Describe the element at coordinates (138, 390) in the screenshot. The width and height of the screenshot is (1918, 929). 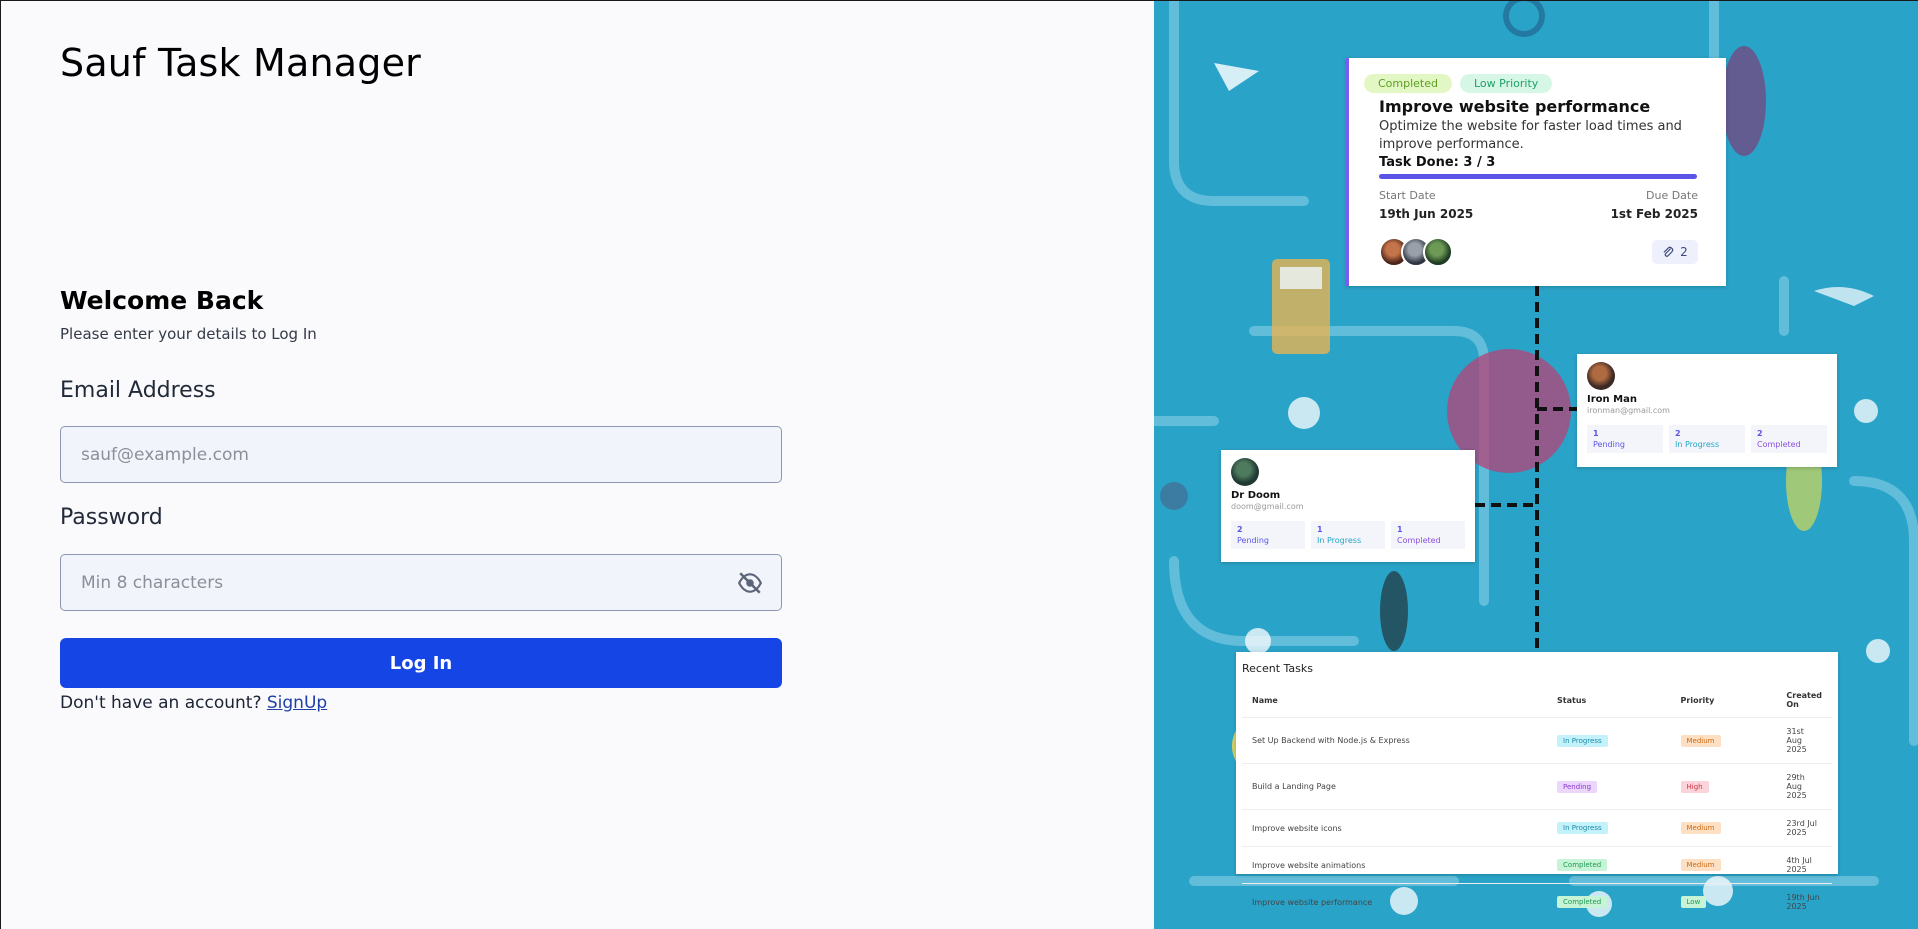
I see `email-label: Email Address` at that location.